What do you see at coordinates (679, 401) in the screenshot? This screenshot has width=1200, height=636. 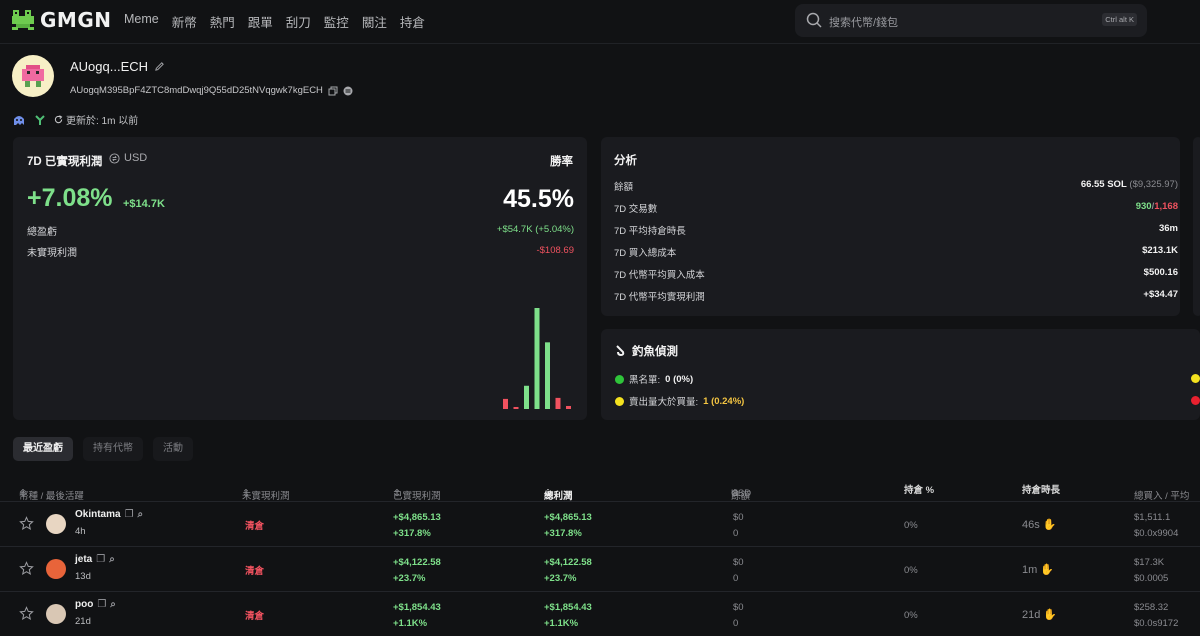 I see `sell-over-buy-row: 賣出量大於買量: 1 (0.24%)` at bounding box center [679, 401].